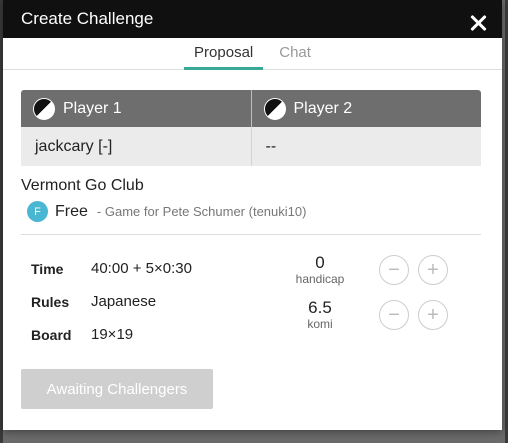  Describe the element at coordinates (251, 234) in the screenshot. I see `divider` at that location.